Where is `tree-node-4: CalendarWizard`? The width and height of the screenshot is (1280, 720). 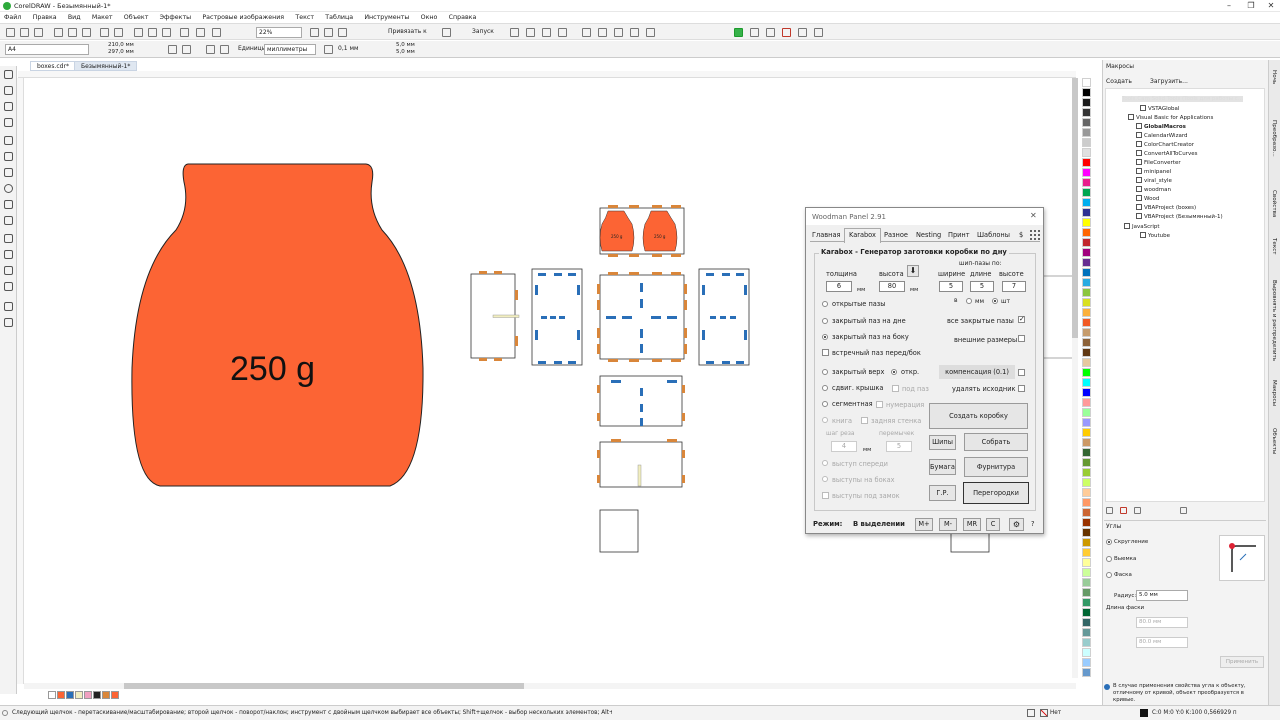
tree-node-4: CalendarWizard is located at coordinates (1162, 135).